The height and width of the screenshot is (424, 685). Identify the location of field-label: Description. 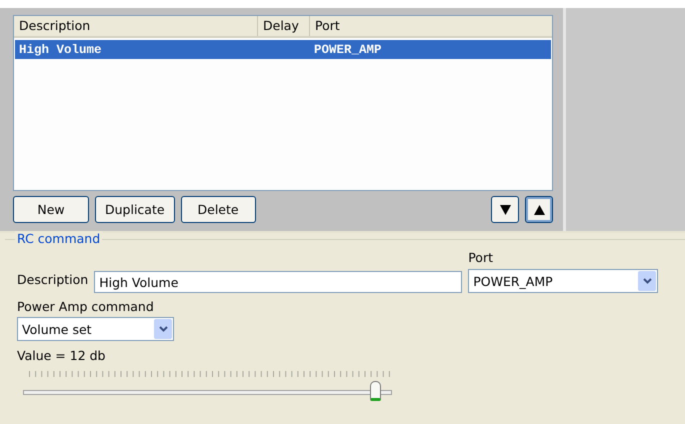
(52, 280).